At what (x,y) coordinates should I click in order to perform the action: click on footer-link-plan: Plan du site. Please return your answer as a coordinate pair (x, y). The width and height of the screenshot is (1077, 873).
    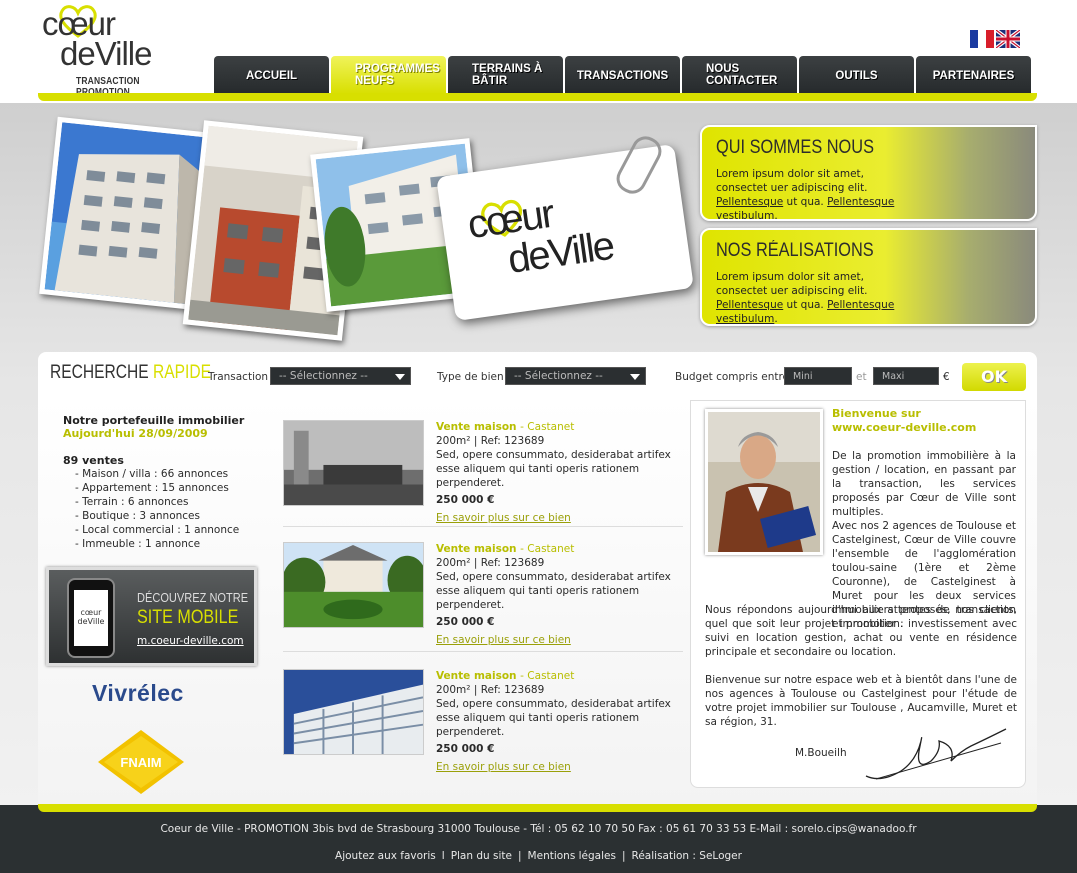
    Looking at the image, I should click on (481, 856).